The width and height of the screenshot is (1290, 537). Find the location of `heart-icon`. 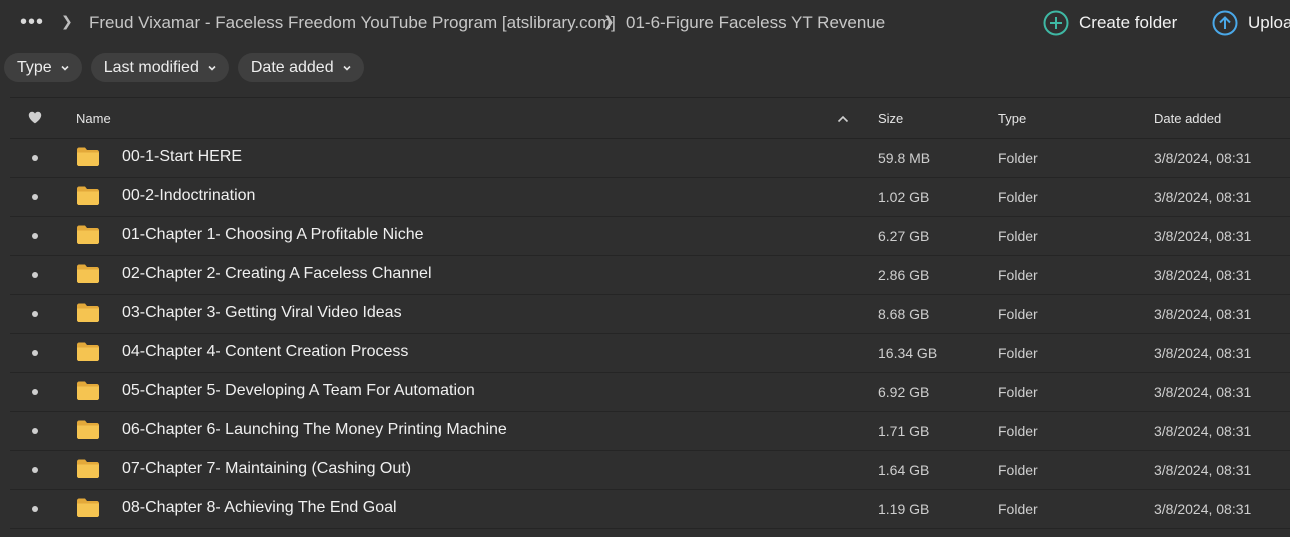

heart-icon is located at coordinates (35, 117).